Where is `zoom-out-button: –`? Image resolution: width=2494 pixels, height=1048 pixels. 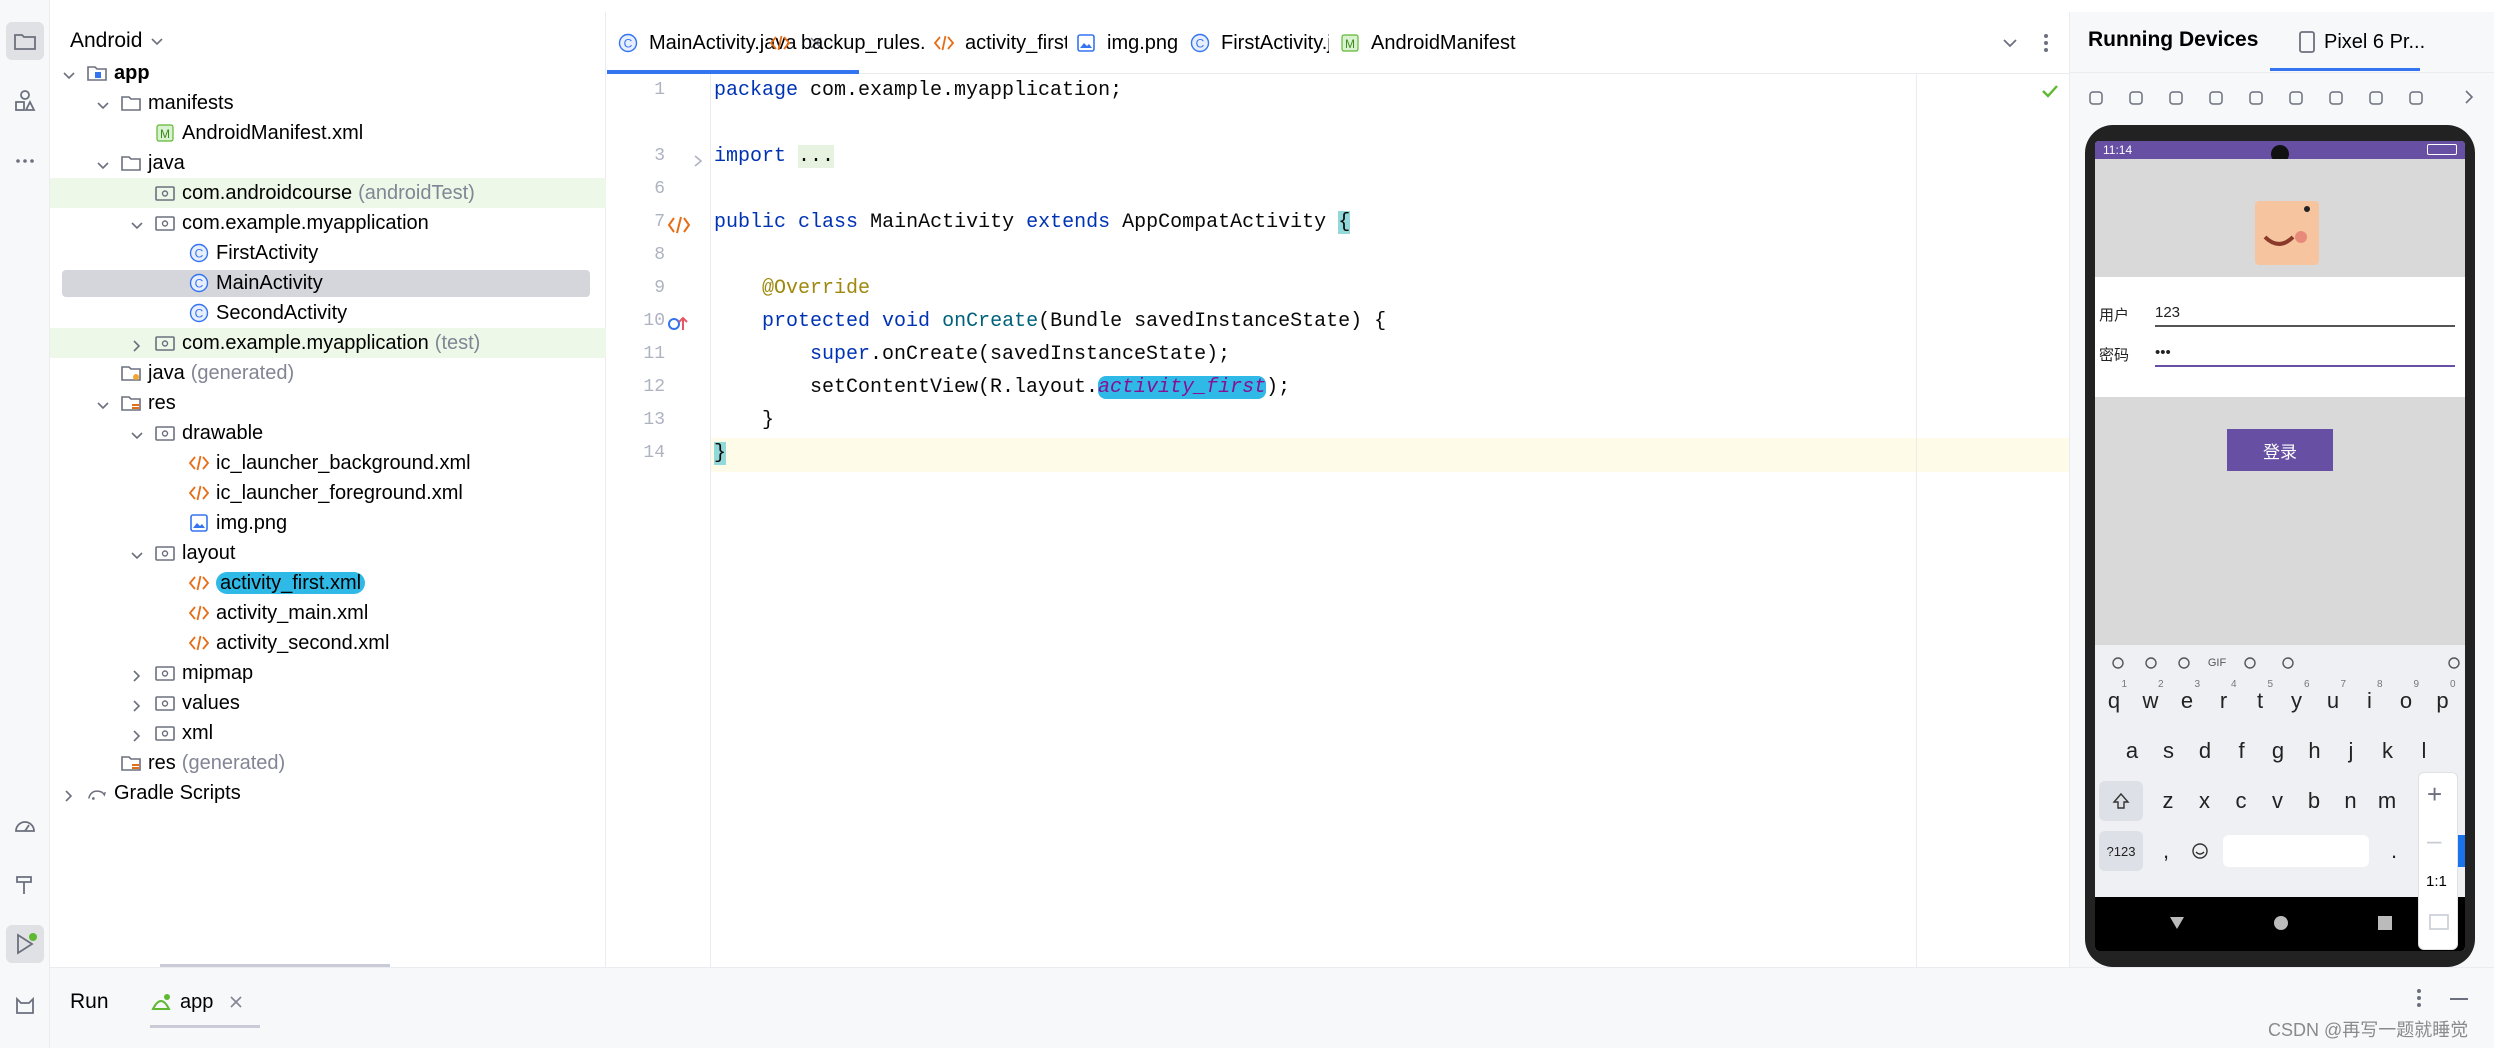 zoom-out-button: – is located at coordinates (2434, 840).